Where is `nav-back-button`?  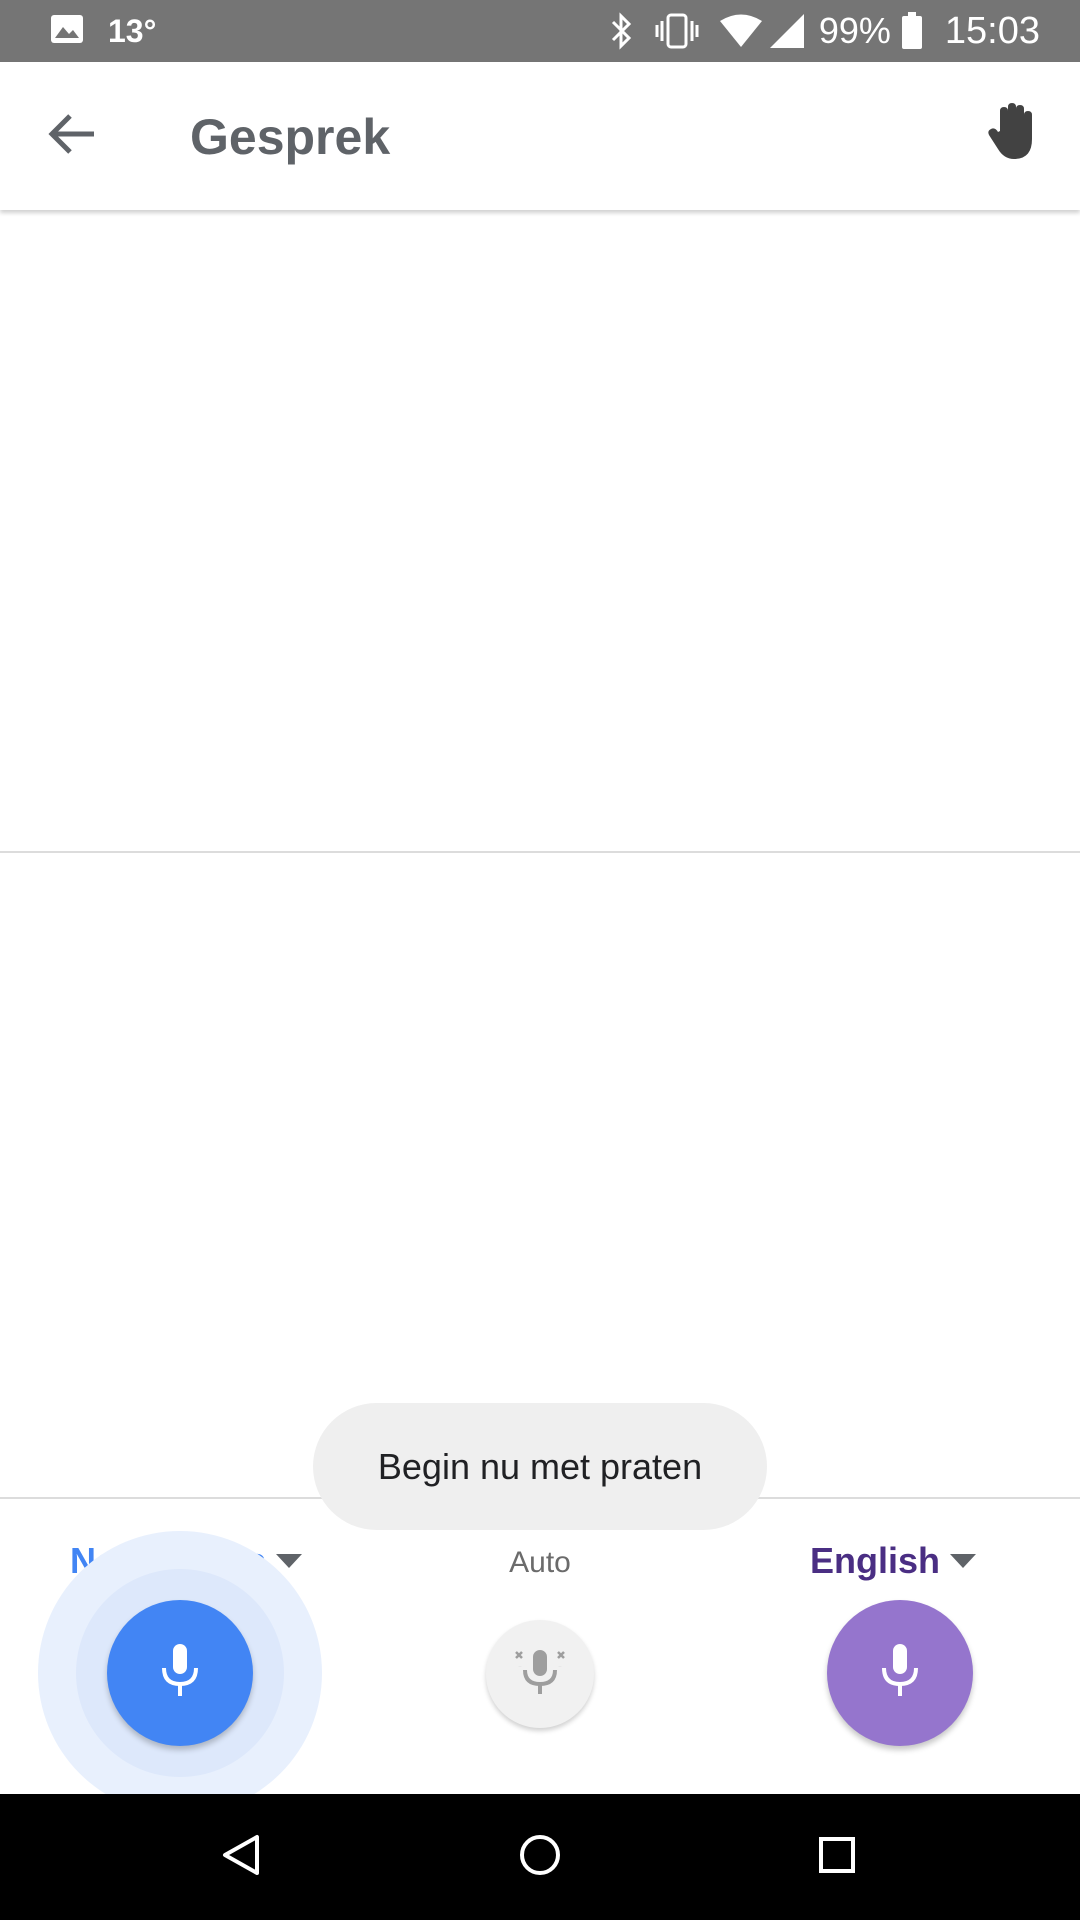
nav-back-button is located at coordinates (241, 1857).